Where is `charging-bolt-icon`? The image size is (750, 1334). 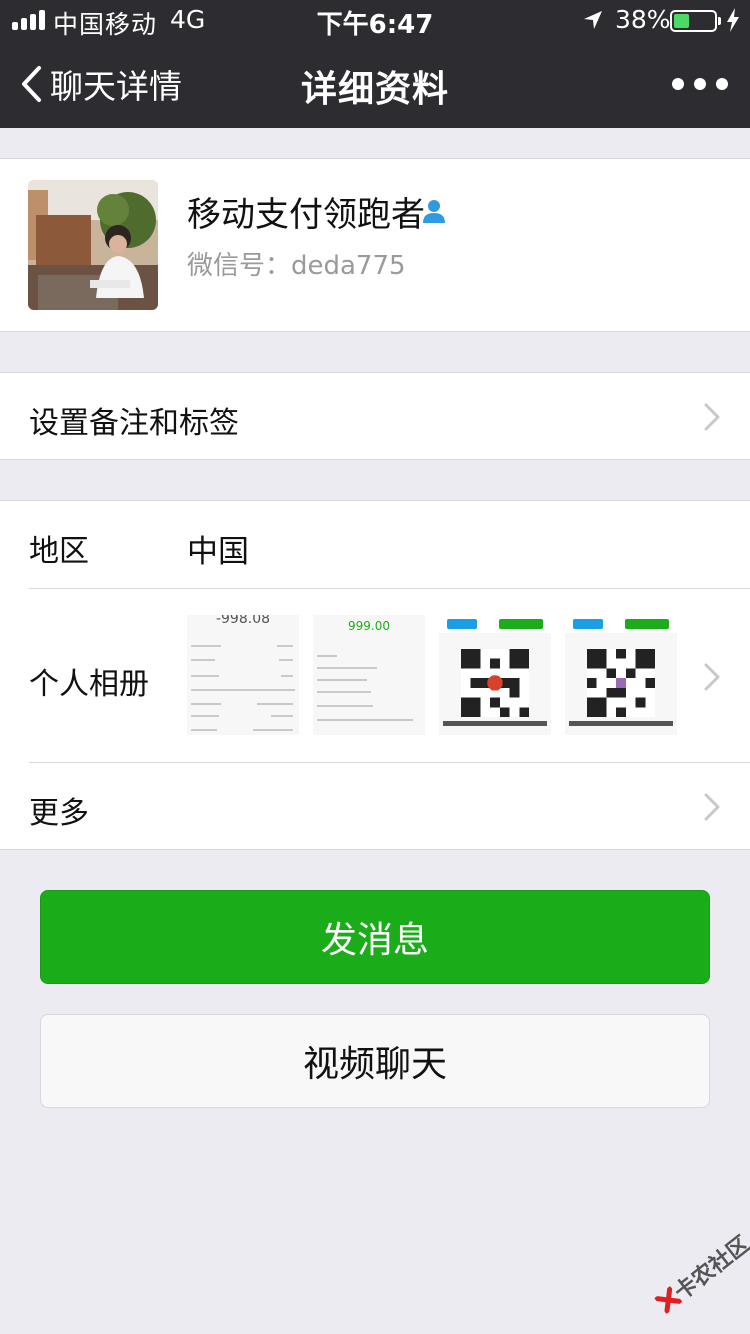
charging-bolt-icon is located at coordinates (733, 20).